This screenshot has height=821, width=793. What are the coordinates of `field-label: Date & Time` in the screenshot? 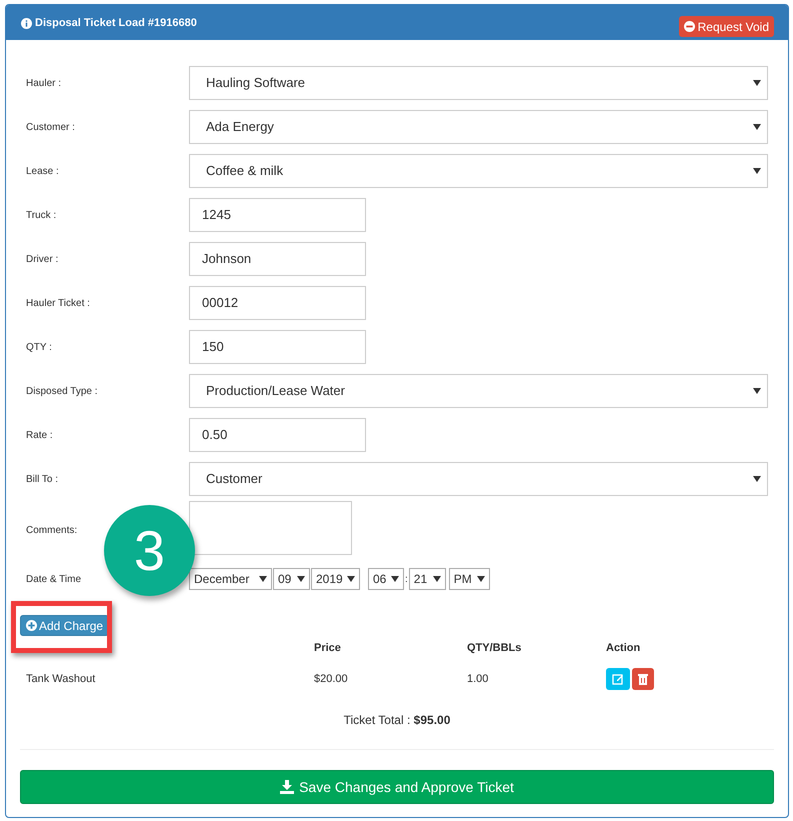 It's located at (54, 579).